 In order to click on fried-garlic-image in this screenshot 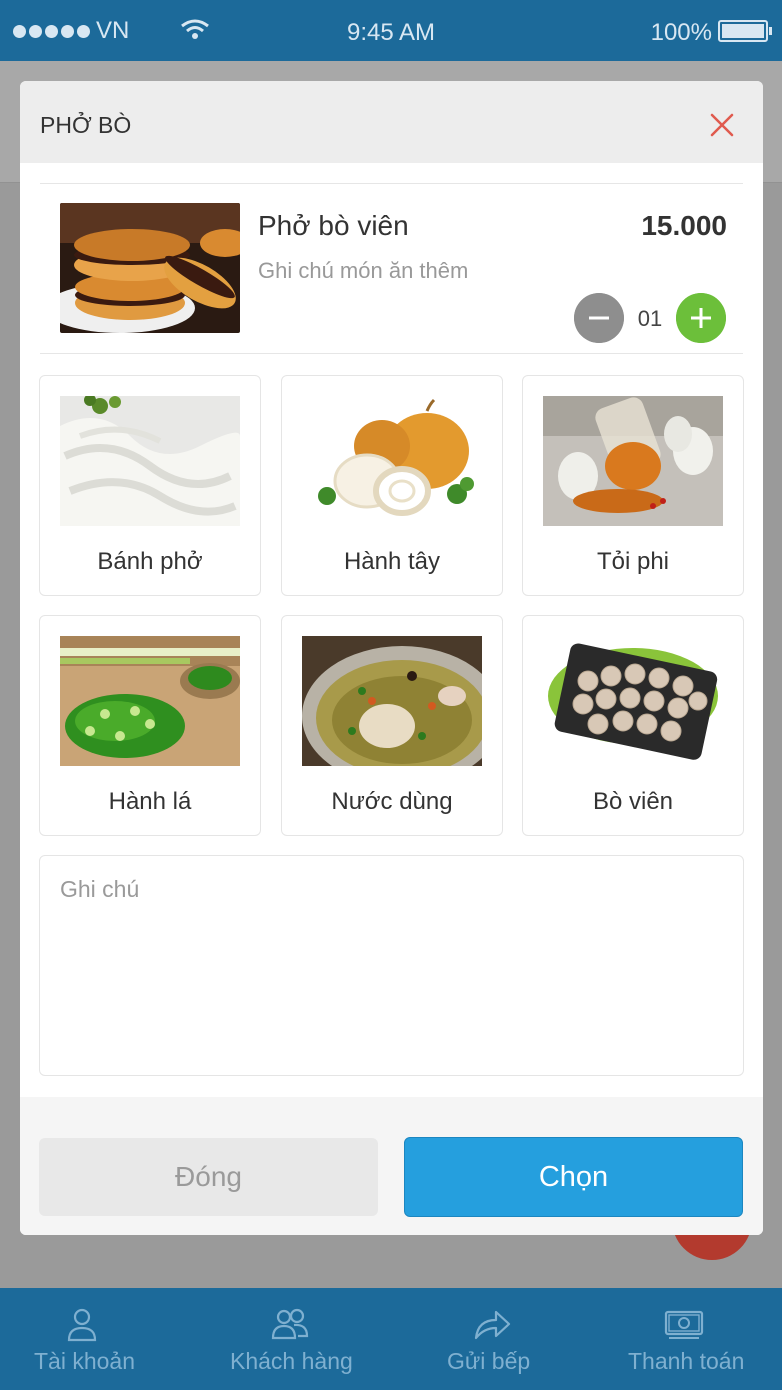, I will do `click(633, 461)`.